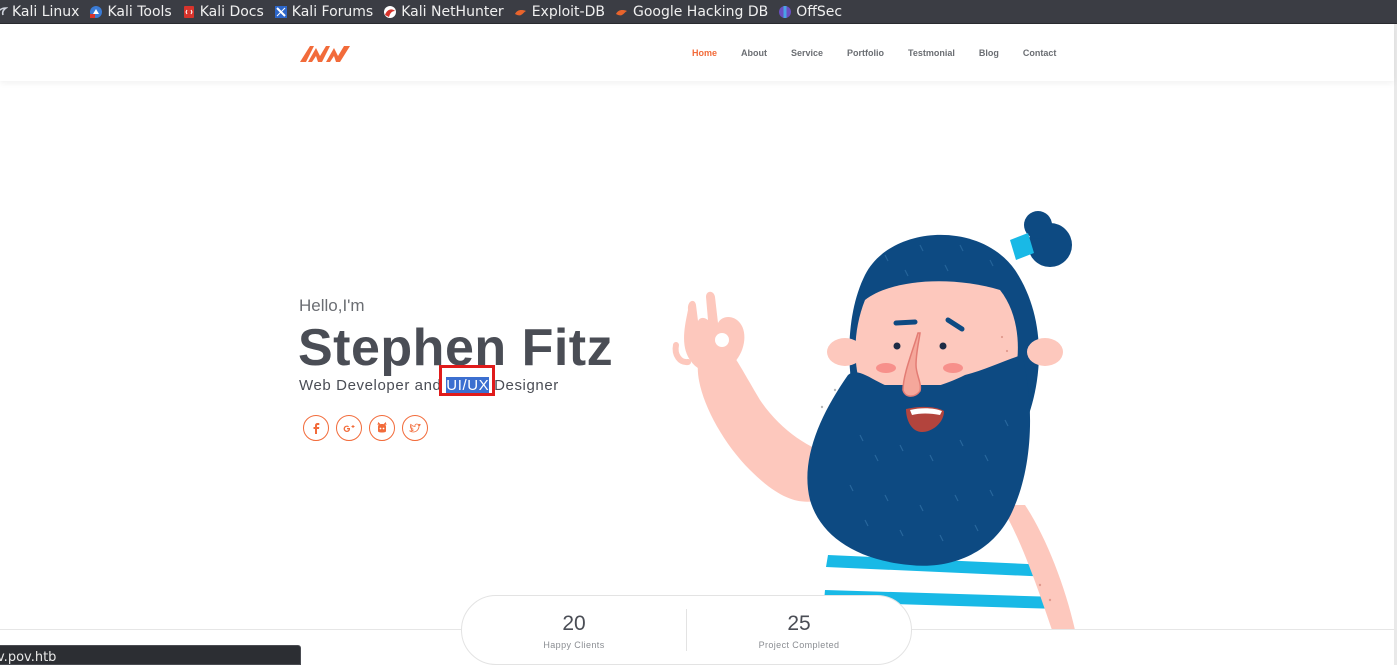  Describe the element at coordinates (189, 12) in the screenshot. I see `kali-docs-icon` at that location.